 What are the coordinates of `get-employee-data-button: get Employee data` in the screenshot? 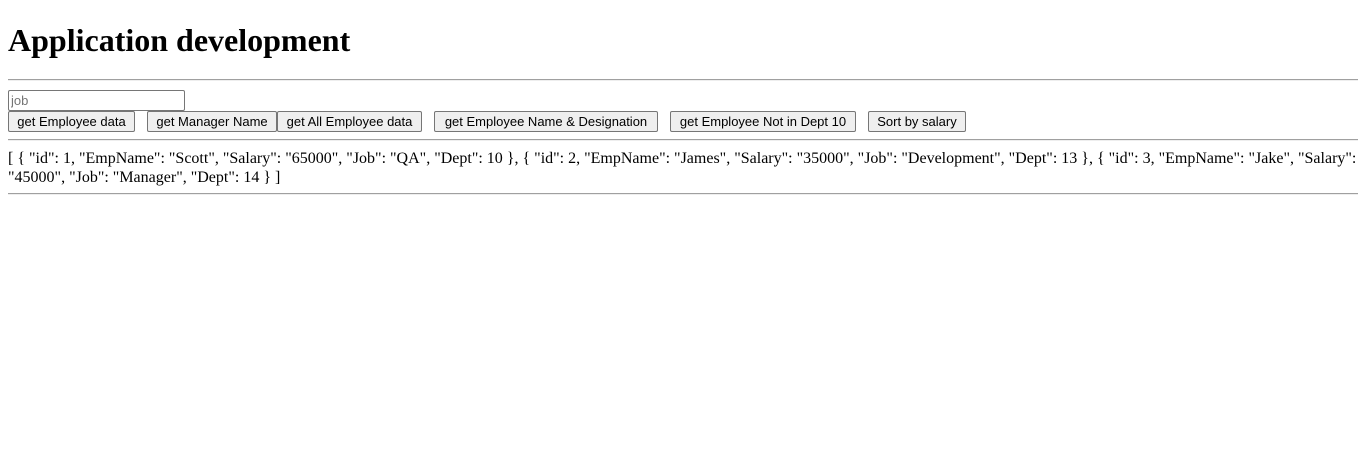 It's located at (71, 121).